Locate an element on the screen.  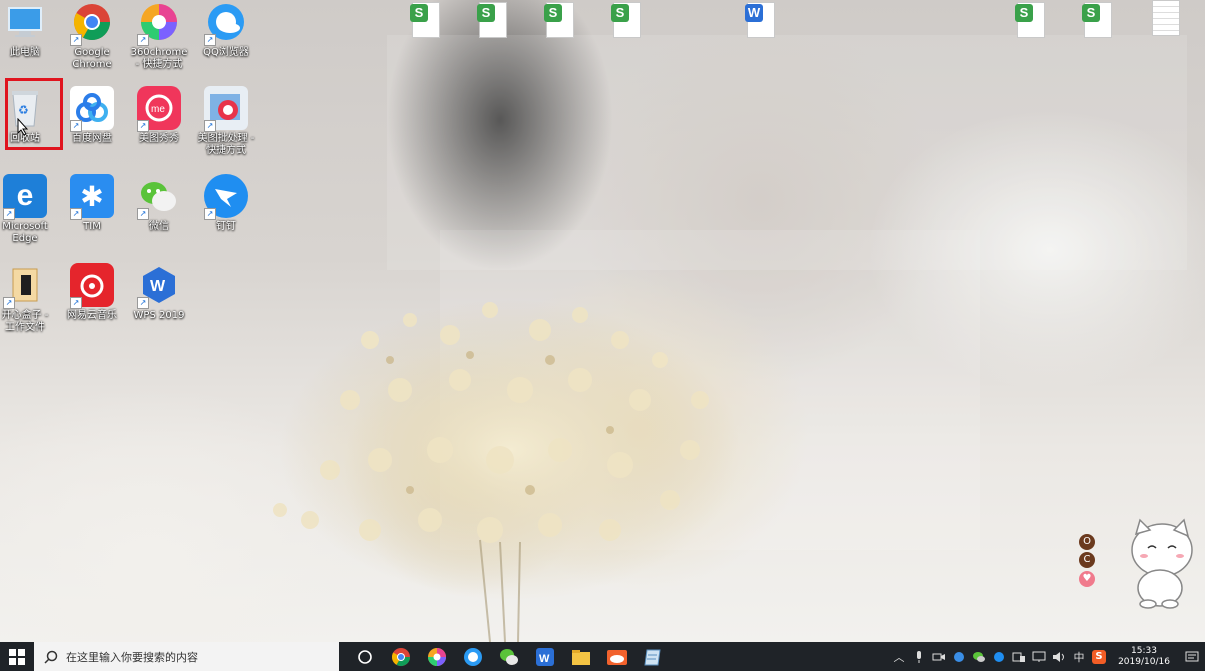
camera-icon is located at coordinates (939, 656).